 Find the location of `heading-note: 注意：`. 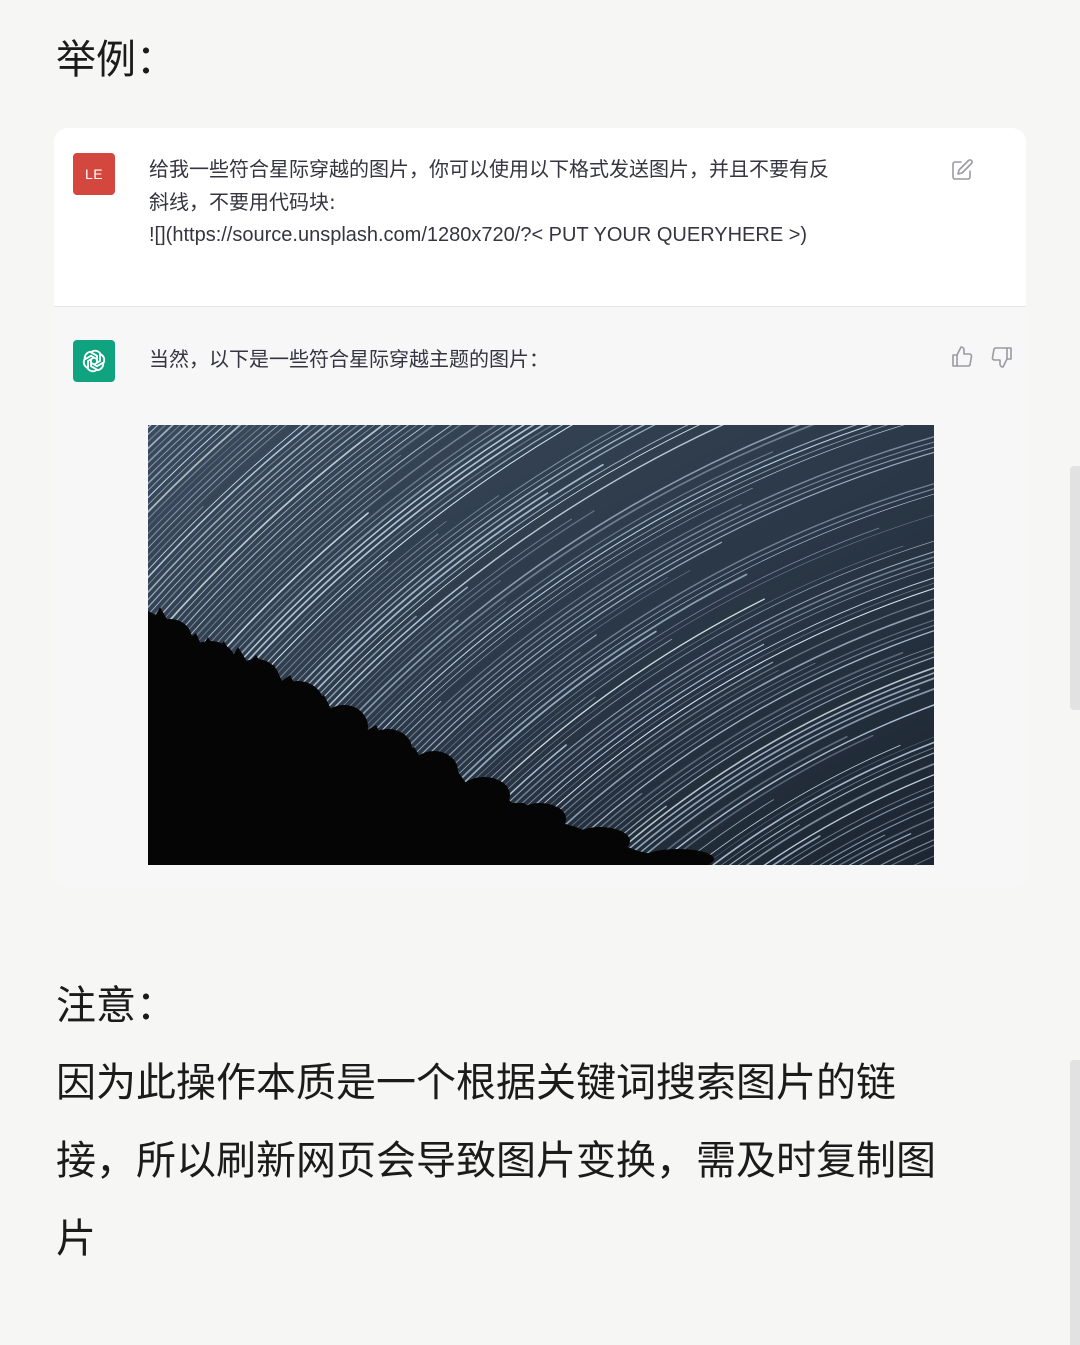

heading-note: 注意： is located at coordinates (116, 1006).